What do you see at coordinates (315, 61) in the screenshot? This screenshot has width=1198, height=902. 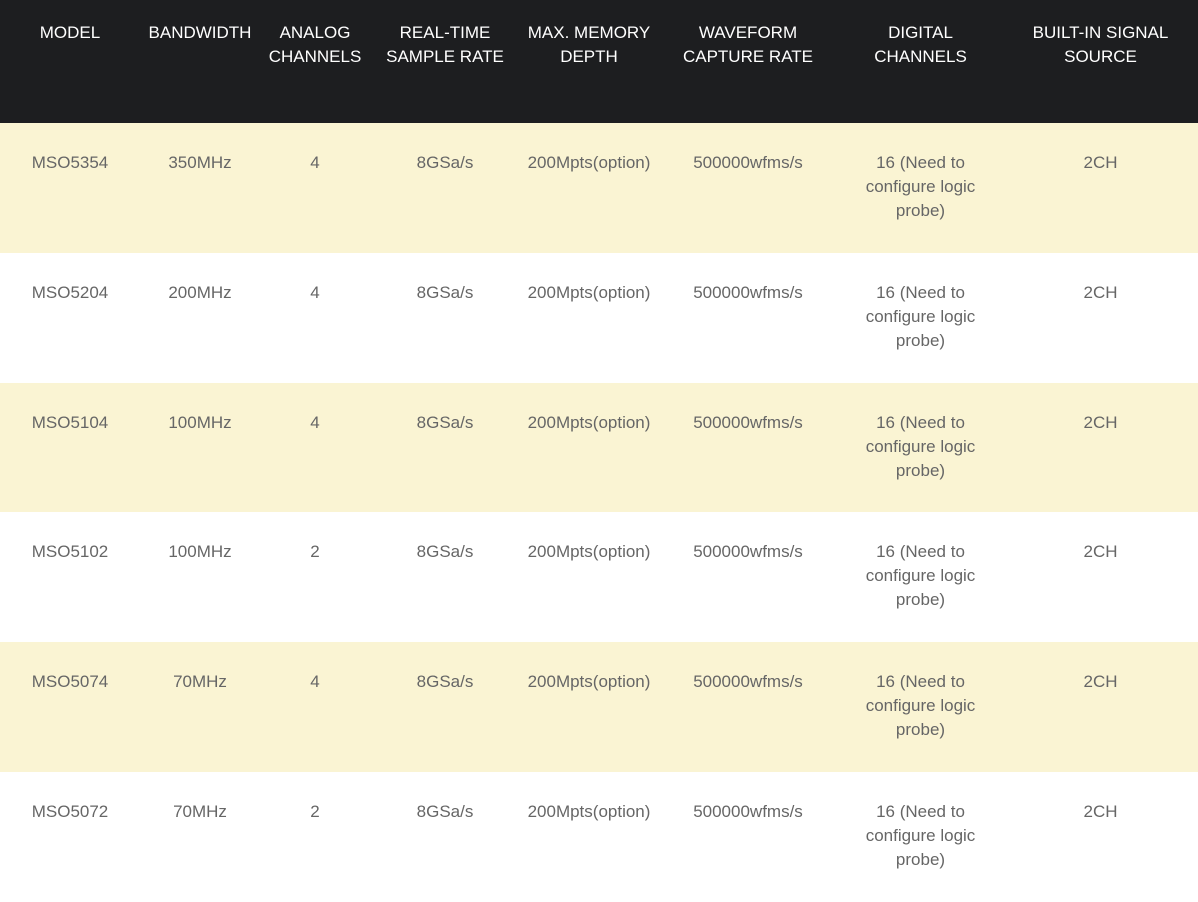 I see `header-analog-channels: ANALOG CHANNELS` at bounding box center [315, 61].